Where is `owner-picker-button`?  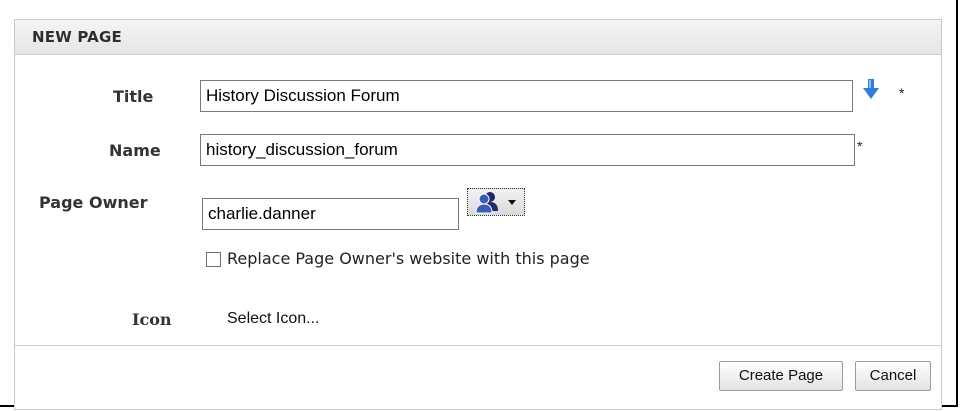 owner-picker-button is located at coordinates (496, 202).